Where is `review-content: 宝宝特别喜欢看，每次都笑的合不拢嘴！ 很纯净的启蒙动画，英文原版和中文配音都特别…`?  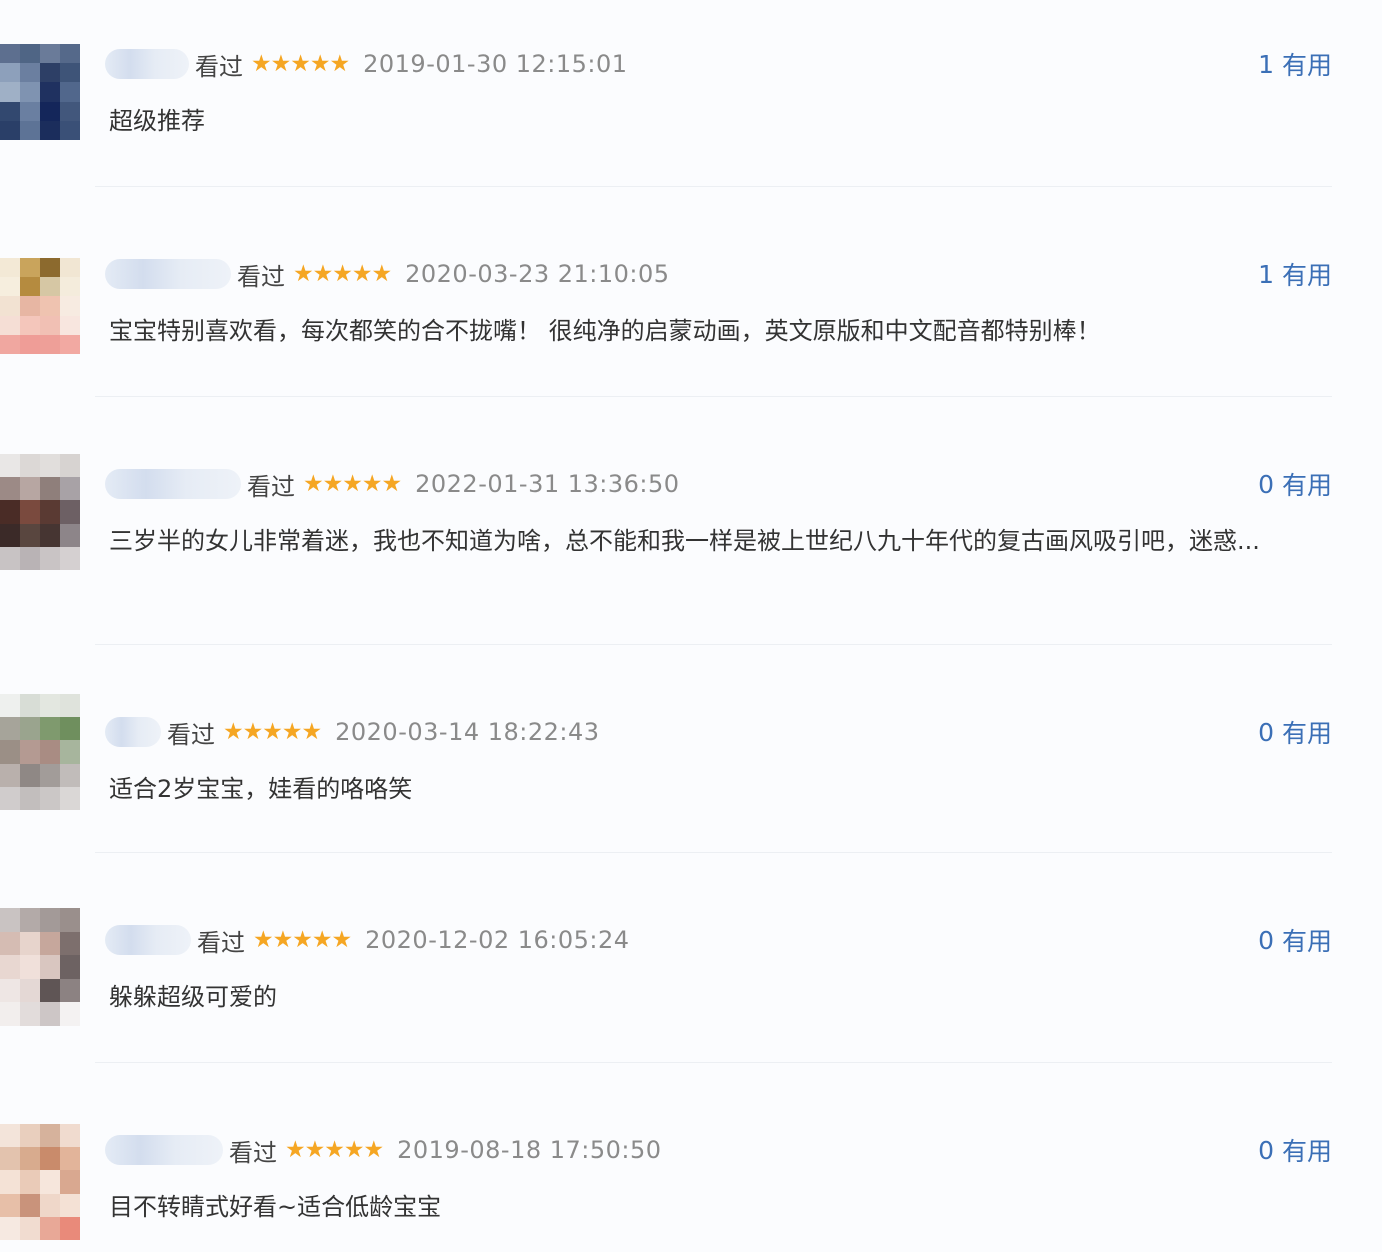 review-content: 宝宝特别喜欢看，每次都笑的合不拢嘴！ 很纯净的启蒙动画，英文原版和中文配音都特别… is located at coordinates (605, 331).